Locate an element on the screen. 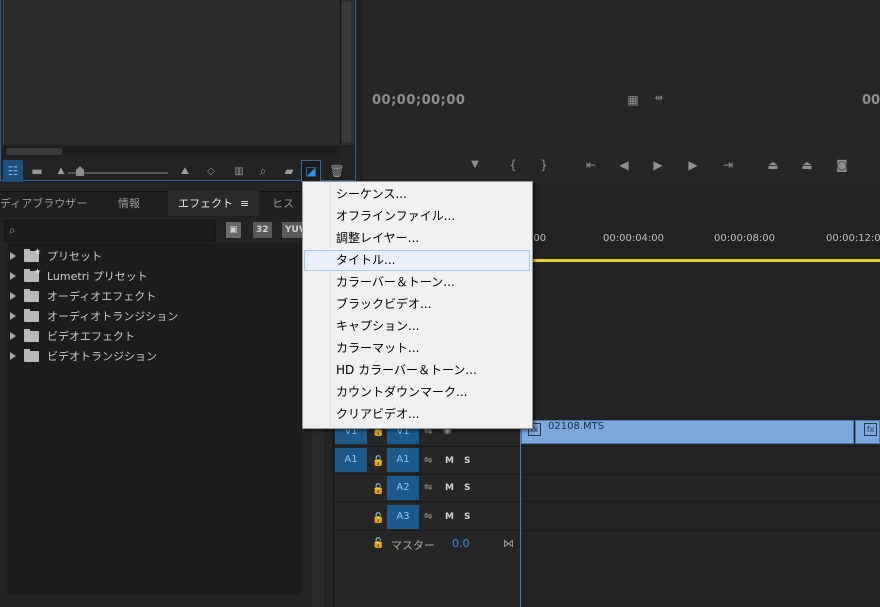 The height and width of the screenshot is (607, 880). panel-menu-icon: ≡ is located at coordinates (244, 203).